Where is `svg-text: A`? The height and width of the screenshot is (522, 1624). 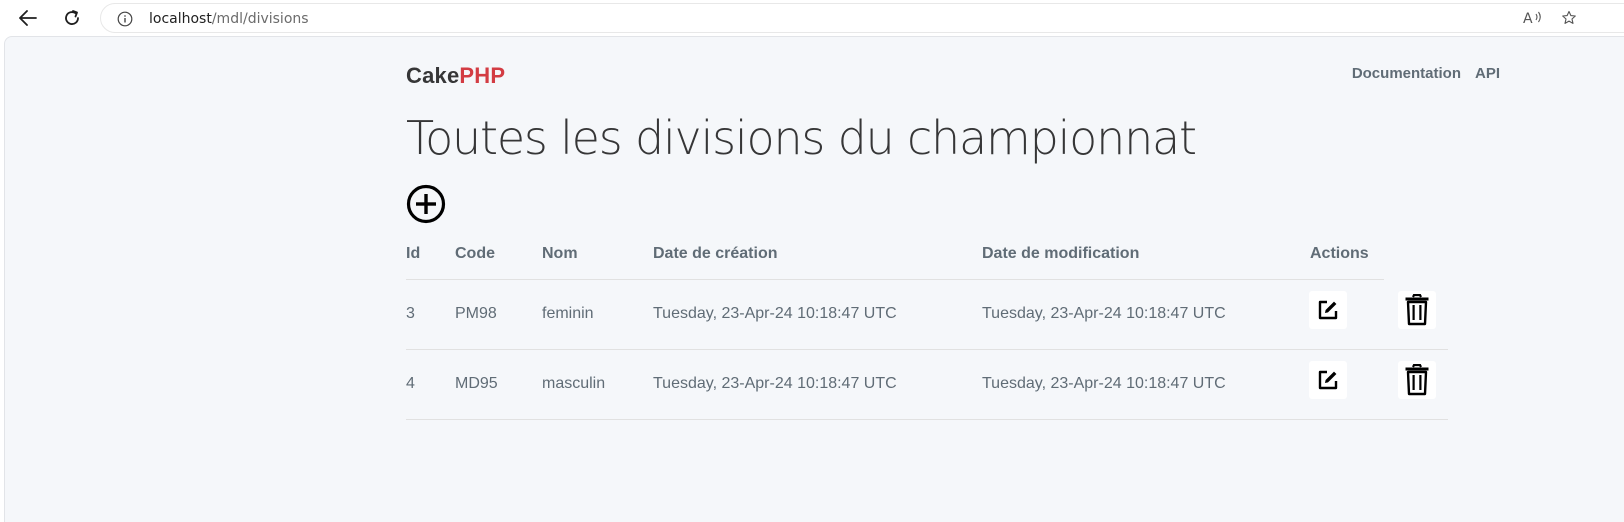
svg-text: A is located at coordinates (1528, 19).